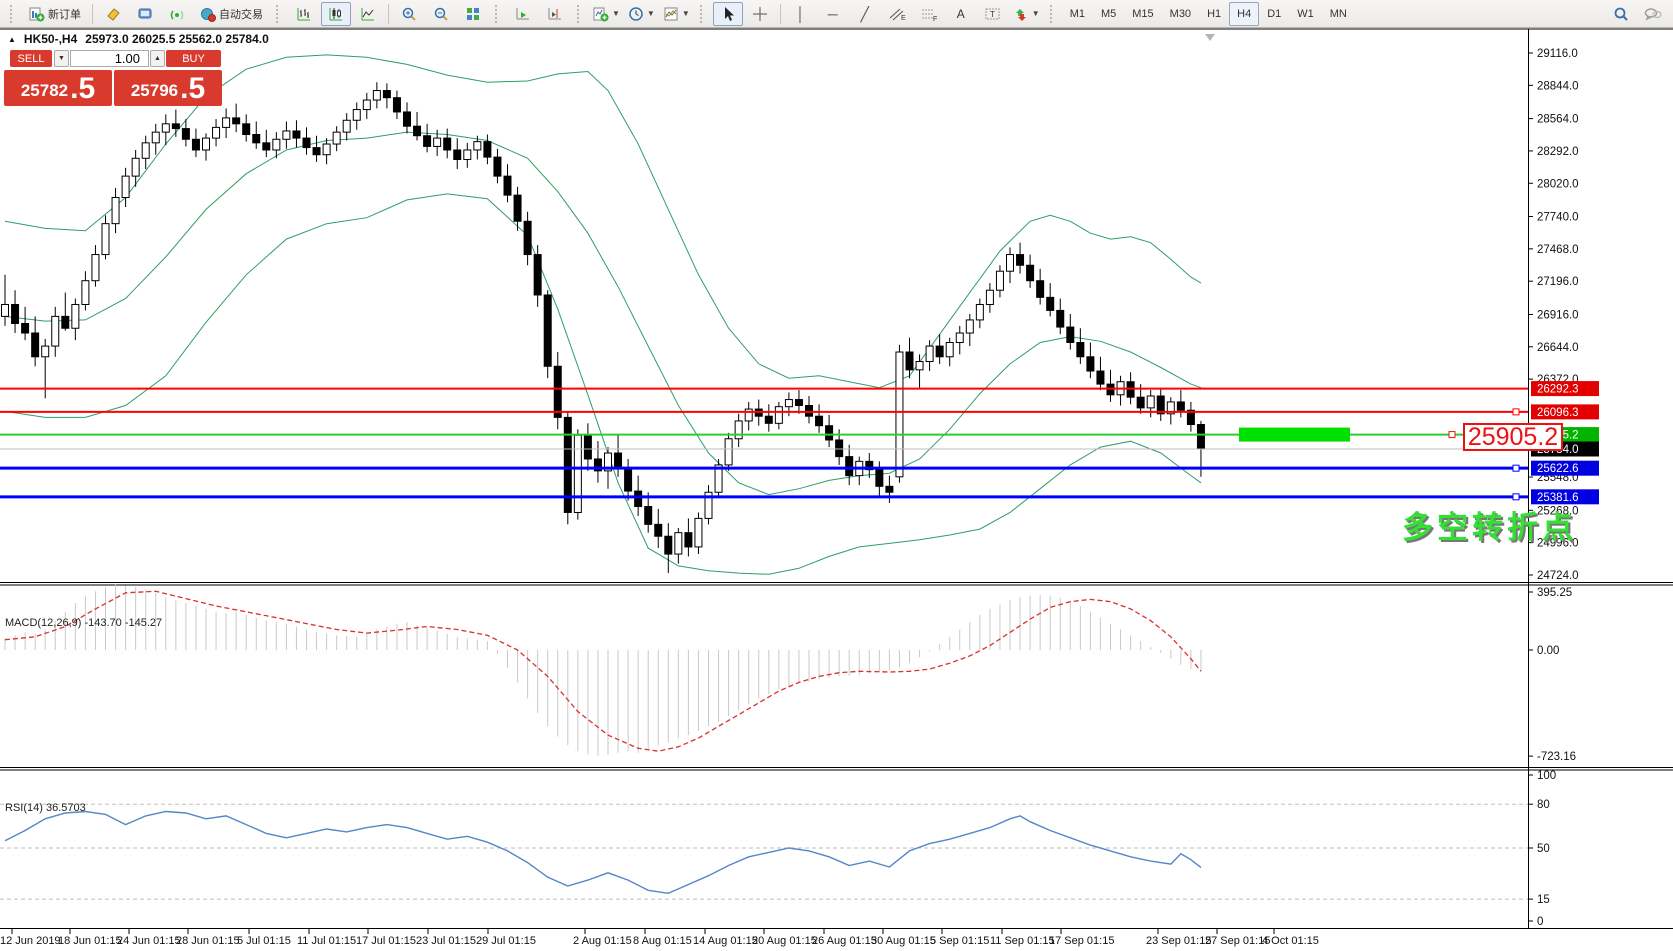 The image size is (1673, 951). Describe the element at coordinates (1081, 941) in the screenshot. I see `date-axis-label: 17 Sep 01:15` at that location.